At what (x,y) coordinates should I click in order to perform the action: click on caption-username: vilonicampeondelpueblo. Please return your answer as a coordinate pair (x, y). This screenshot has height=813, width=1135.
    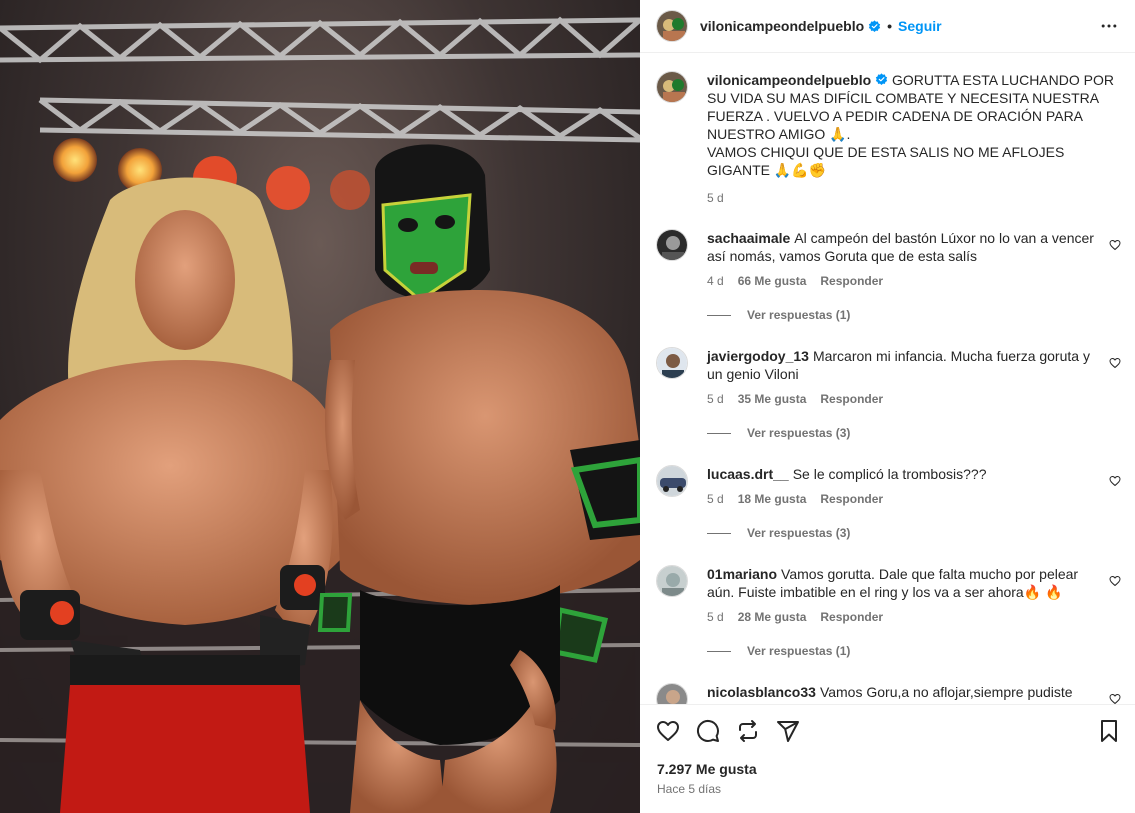
    Looking at the image, I should click on (789, 80).